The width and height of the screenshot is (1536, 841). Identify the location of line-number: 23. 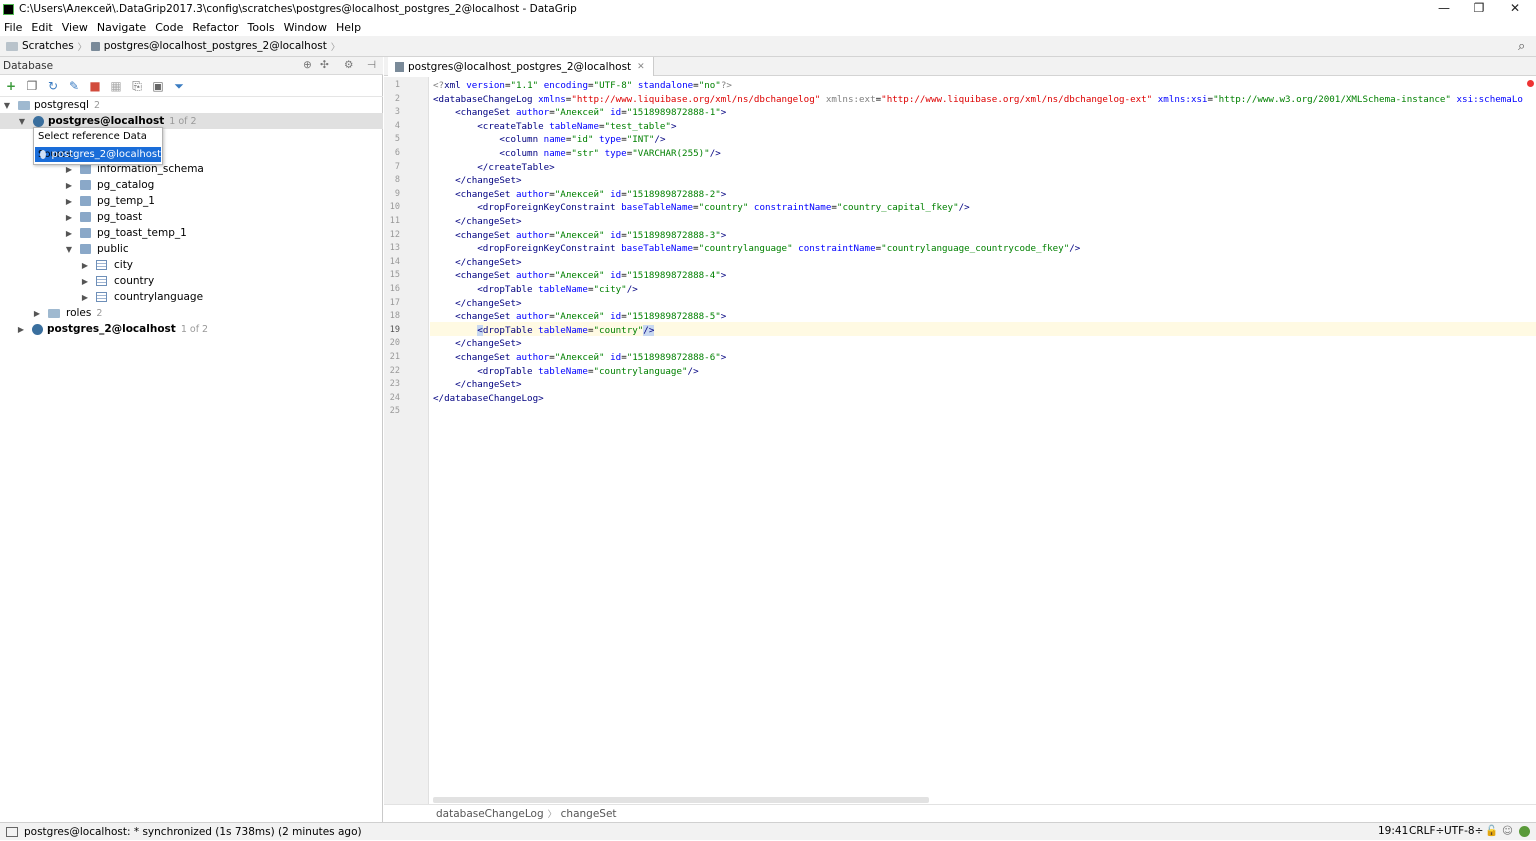
(394, 384).